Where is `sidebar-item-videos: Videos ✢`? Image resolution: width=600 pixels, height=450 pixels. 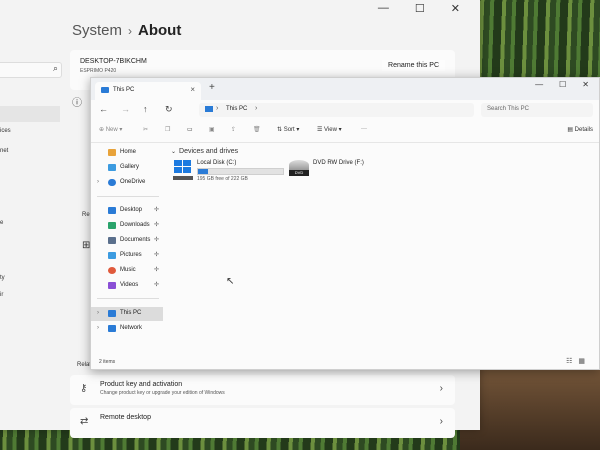 sidebar-item-videos: Videos ✢ is located at coordinates (127, 286).